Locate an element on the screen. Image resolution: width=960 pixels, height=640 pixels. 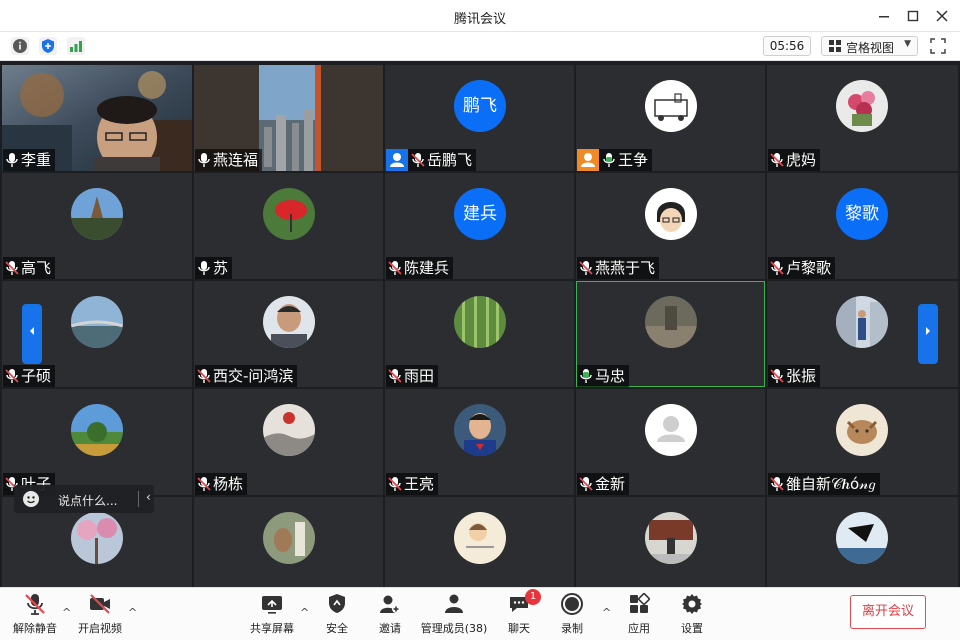
video-options-chevron-icon: ^ is located at coordinates (132, 612).